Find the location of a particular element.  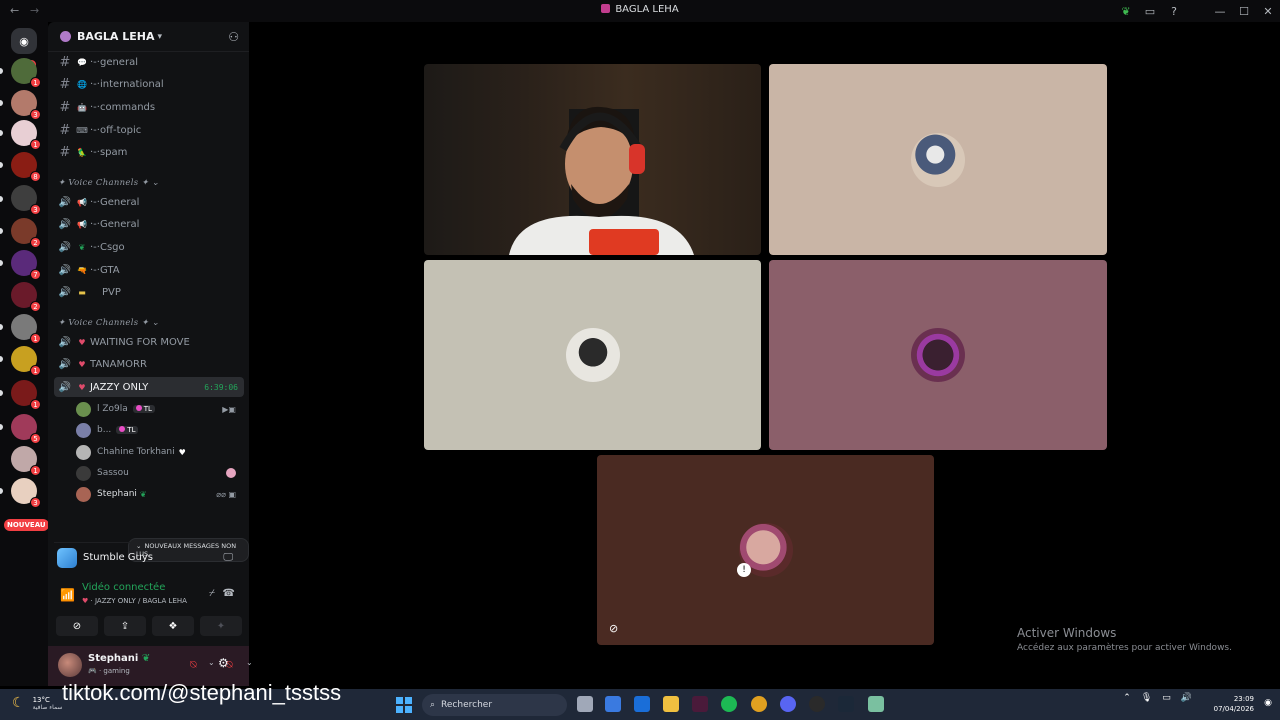

voice-channel-tanamorr: 🔊 ♥ TANAMORR is located at coordinates (149, 364).